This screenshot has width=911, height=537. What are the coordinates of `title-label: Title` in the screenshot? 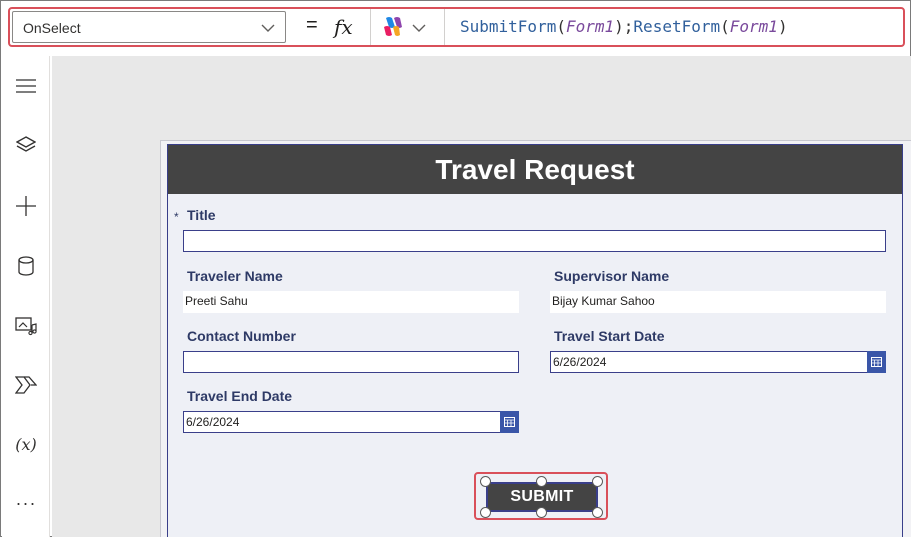 It's located at (201, 215).